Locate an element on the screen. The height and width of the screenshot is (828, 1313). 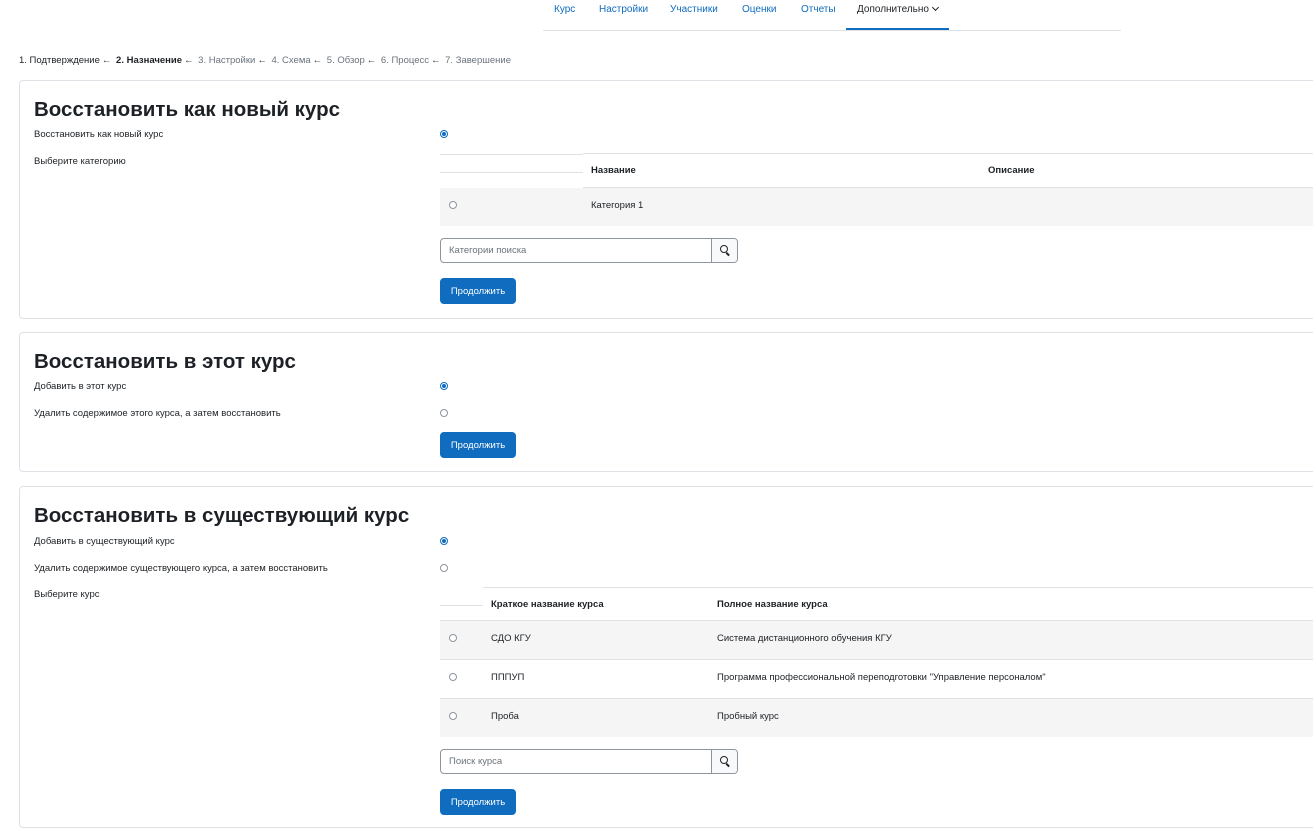
continue-button-existing: Продолжить is located at coordinates (478, 802).